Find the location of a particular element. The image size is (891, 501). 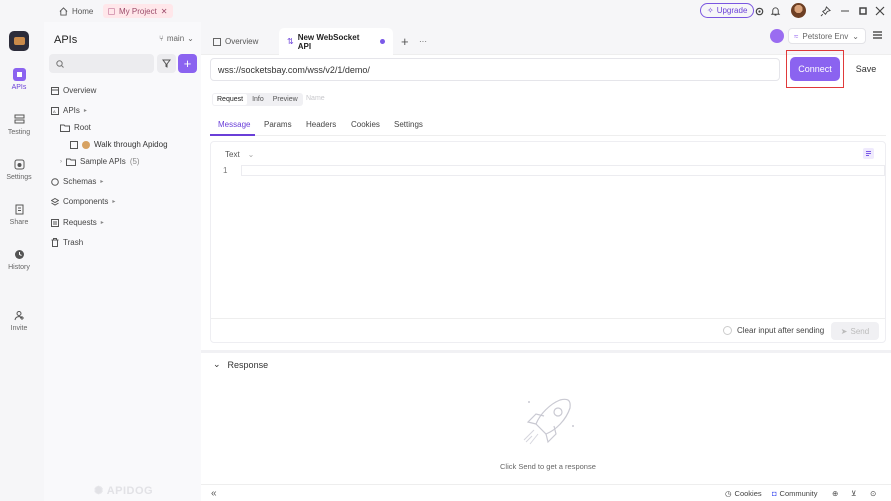

code-input is located at coordinates (563, 170).